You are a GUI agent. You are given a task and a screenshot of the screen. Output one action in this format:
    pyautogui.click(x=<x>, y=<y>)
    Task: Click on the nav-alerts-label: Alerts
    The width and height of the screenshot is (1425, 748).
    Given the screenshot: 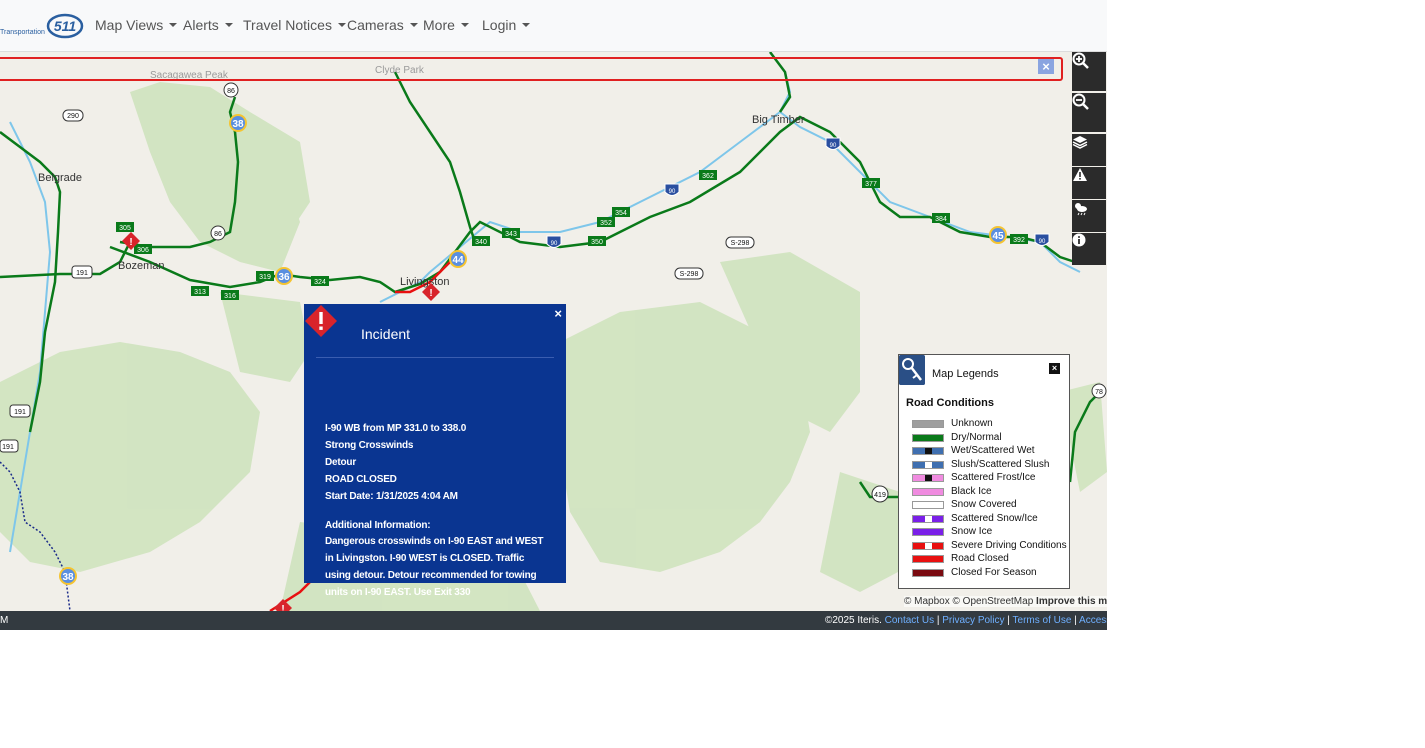 What is the action you would take?
    pyautogui.click(x=201, y=25)
    